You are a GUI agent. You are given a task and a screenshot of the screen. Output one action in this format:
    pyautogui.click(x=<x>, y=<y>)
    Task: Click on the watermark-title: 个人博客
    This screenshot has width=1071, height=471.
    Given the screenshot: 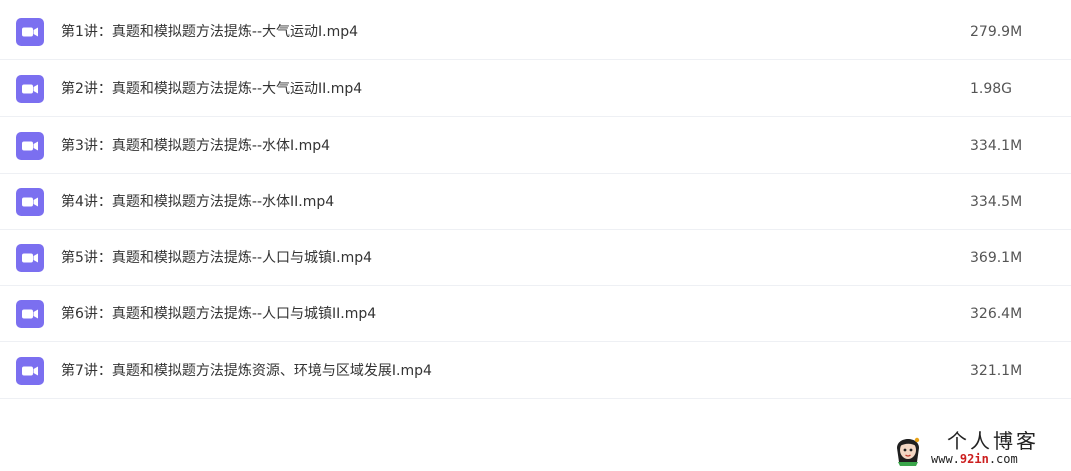 What is the action you would take?
    pyautogui.click(x=993, y=441)
    